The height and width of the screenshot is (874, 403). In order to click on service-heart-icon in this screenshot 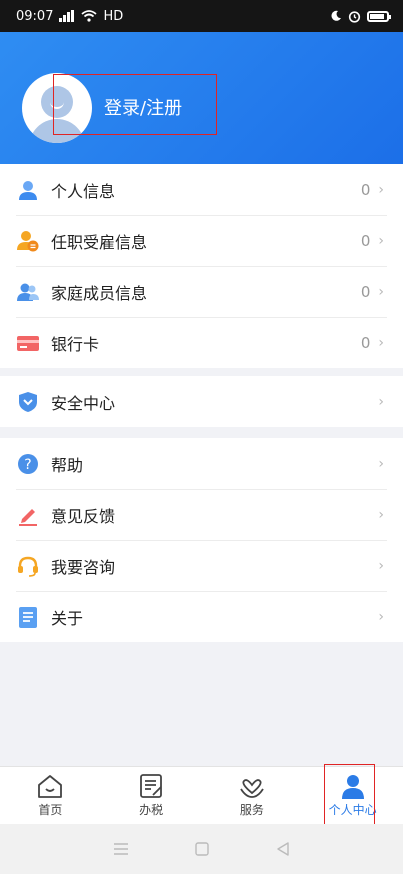, I will do `click(252, 786)`.